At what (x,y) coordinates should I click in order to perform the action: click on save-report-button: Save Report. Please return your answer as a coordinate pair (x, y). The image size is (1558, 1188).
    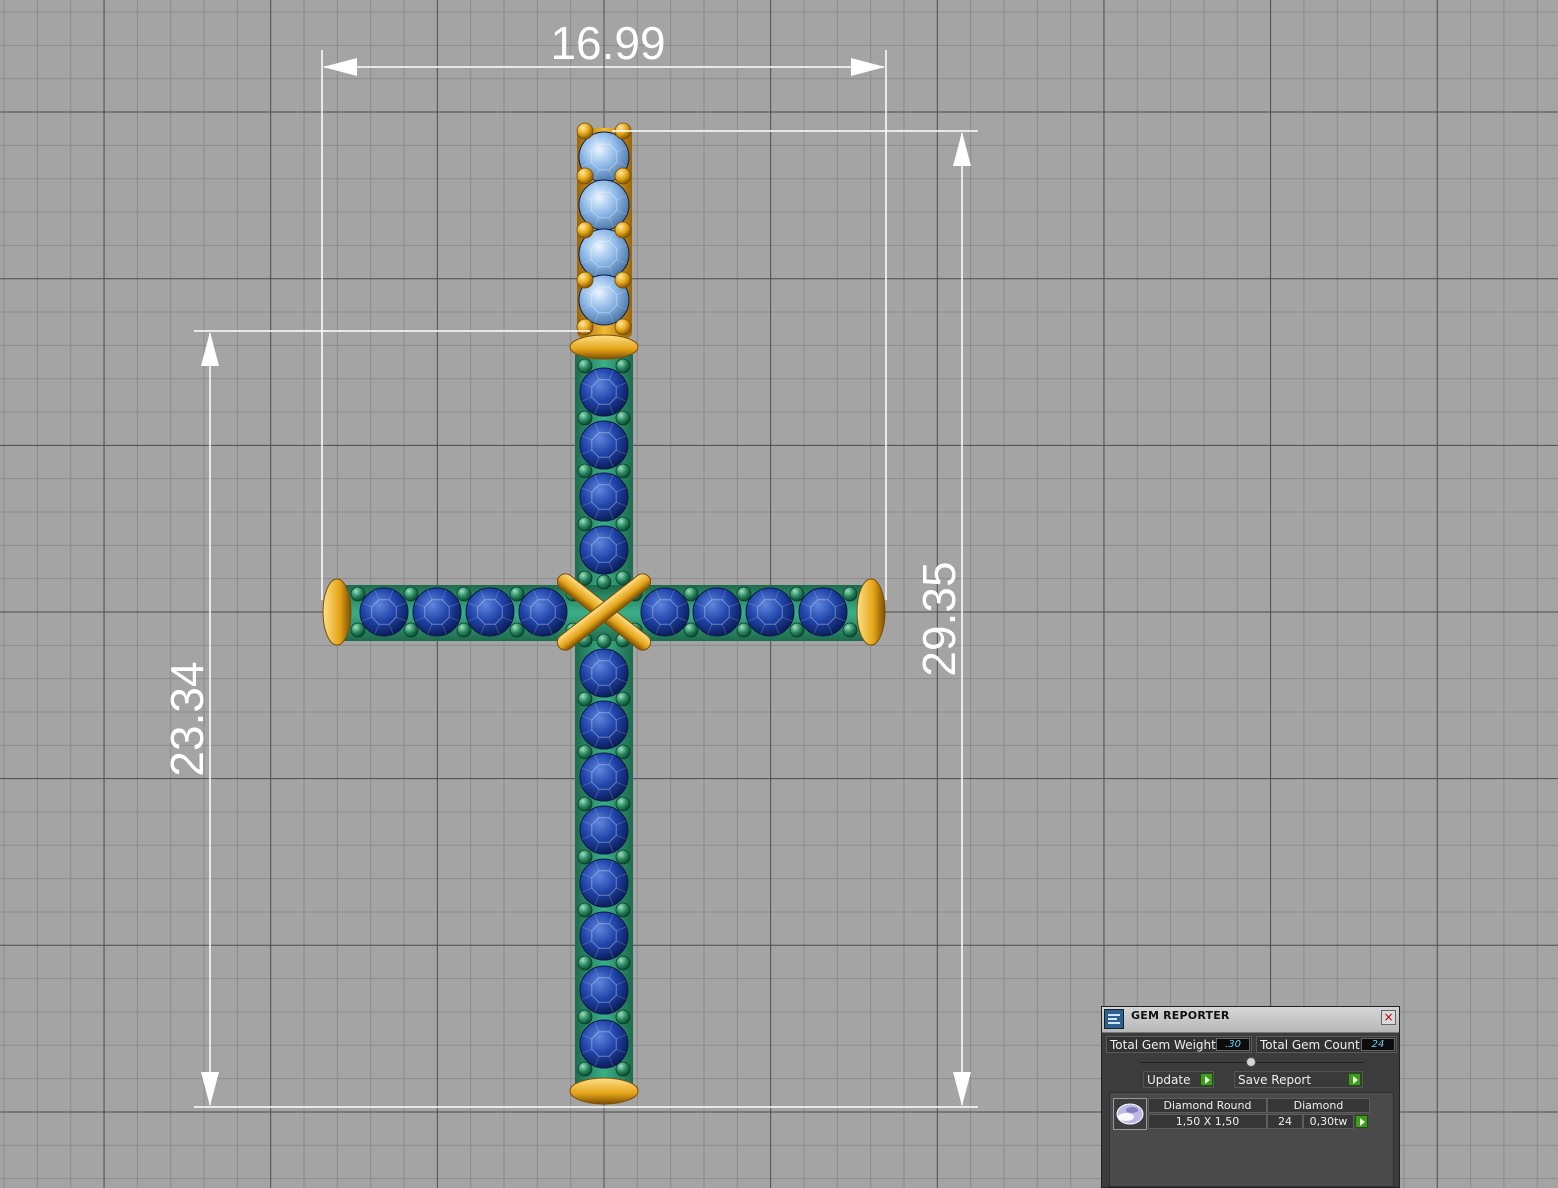
    Looking at the image, I should click on (1298, 1079).